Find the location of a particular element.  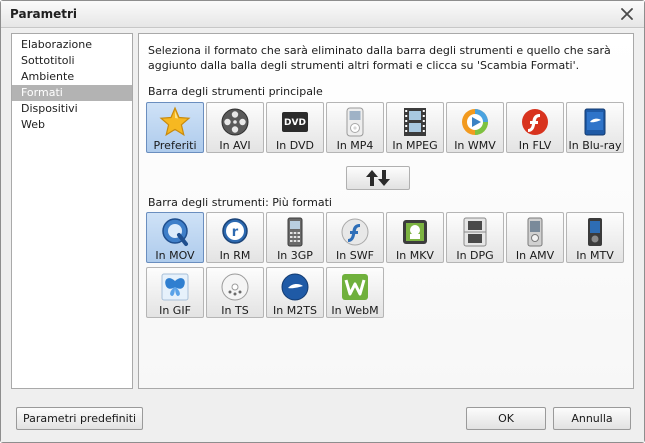

format-button-ts: In TS is located at coordinates (235, 292).